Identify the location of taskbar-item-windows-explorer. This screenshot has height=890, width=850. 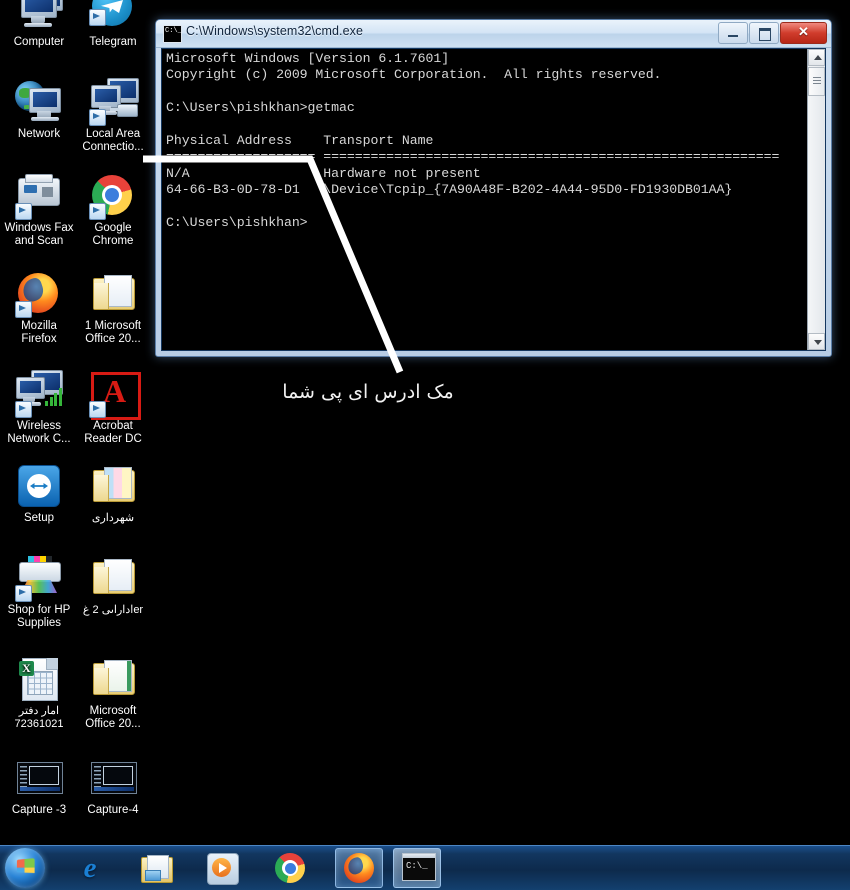
(156, 868).